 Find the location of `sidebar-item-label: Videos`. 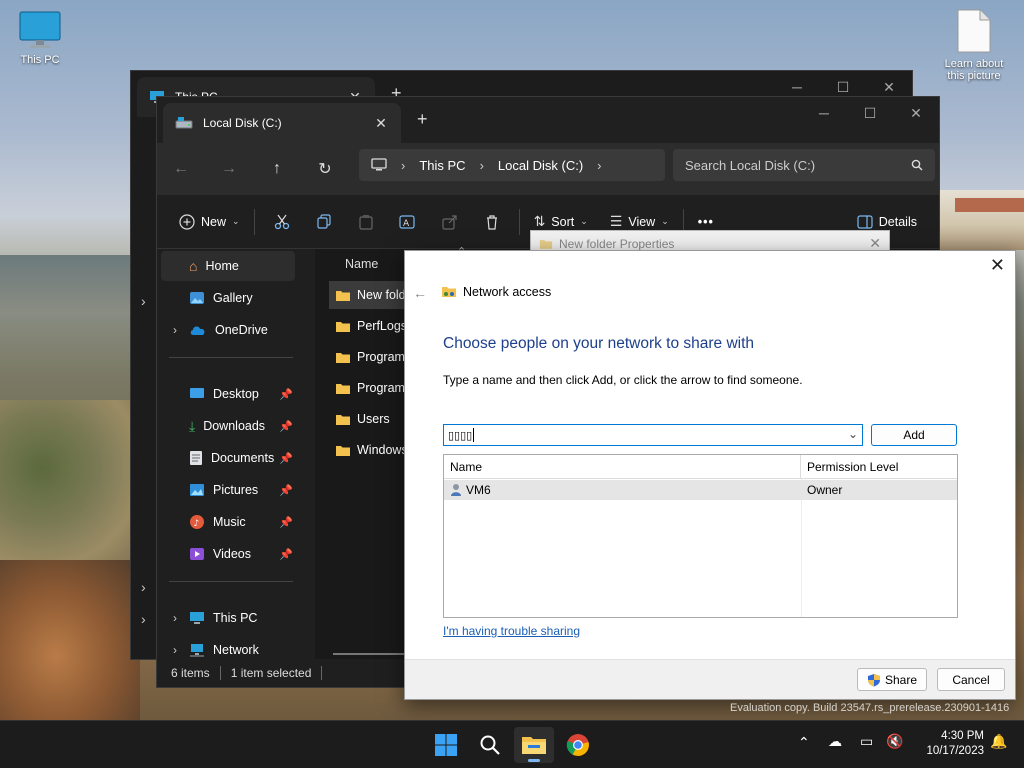

sidebar-item-label: Videos is located at coordinates (232, 554).